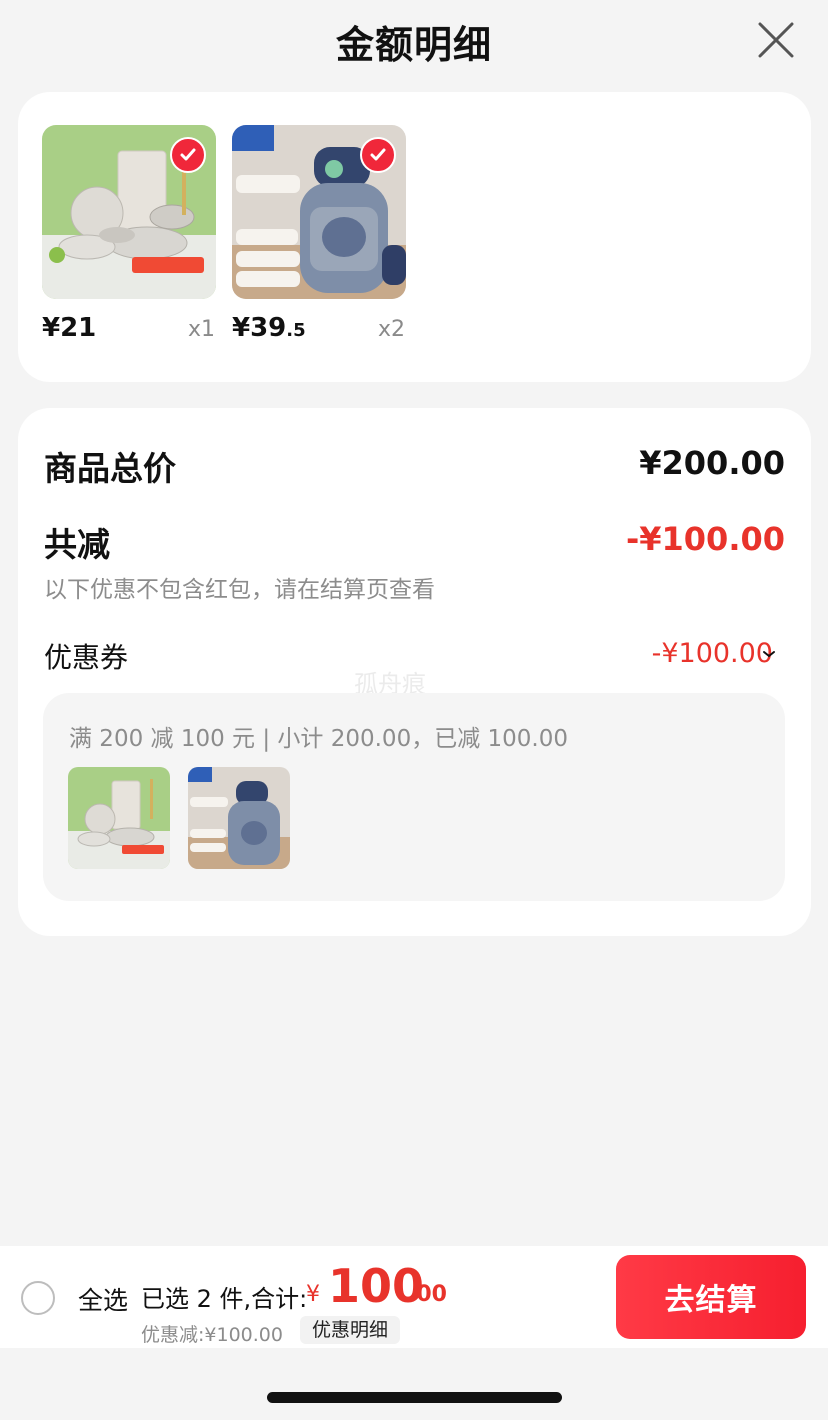 This screenshot has width=828, height=1420. I want to click on product-item: ¥21 x1, so click(129, 234).